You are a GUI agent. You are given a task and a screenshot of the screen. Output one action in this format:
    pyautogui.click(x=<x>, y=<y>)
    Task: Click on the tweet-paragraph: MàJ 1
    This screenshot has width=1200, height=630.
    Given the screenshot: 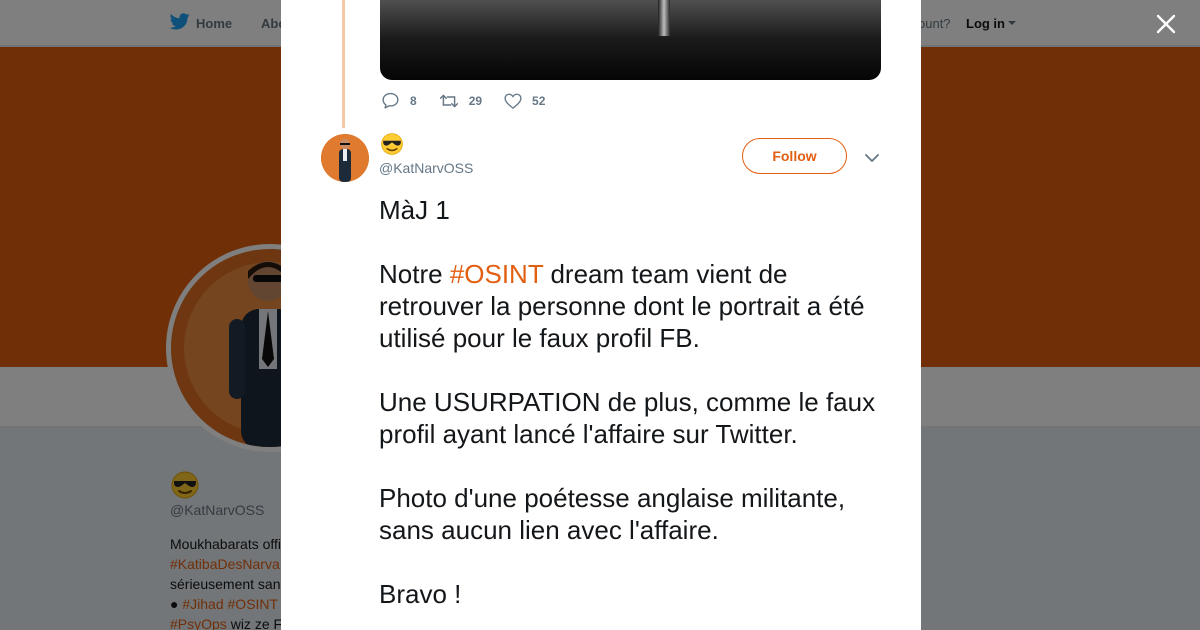 What is the action you would take?
    pyautogui.click(x=634, y=210)
    